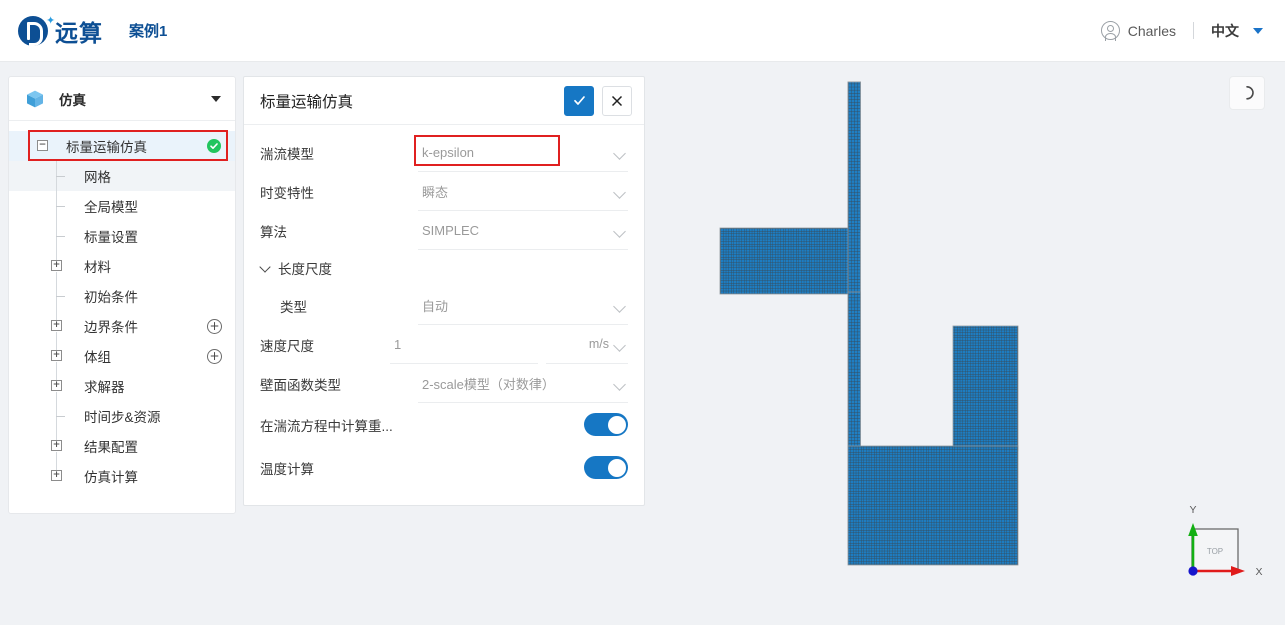  What do you see at coordinates (287, 154) in the screenshot?
I see `field-label: 湍流模型` at bounding box center [287, 154].